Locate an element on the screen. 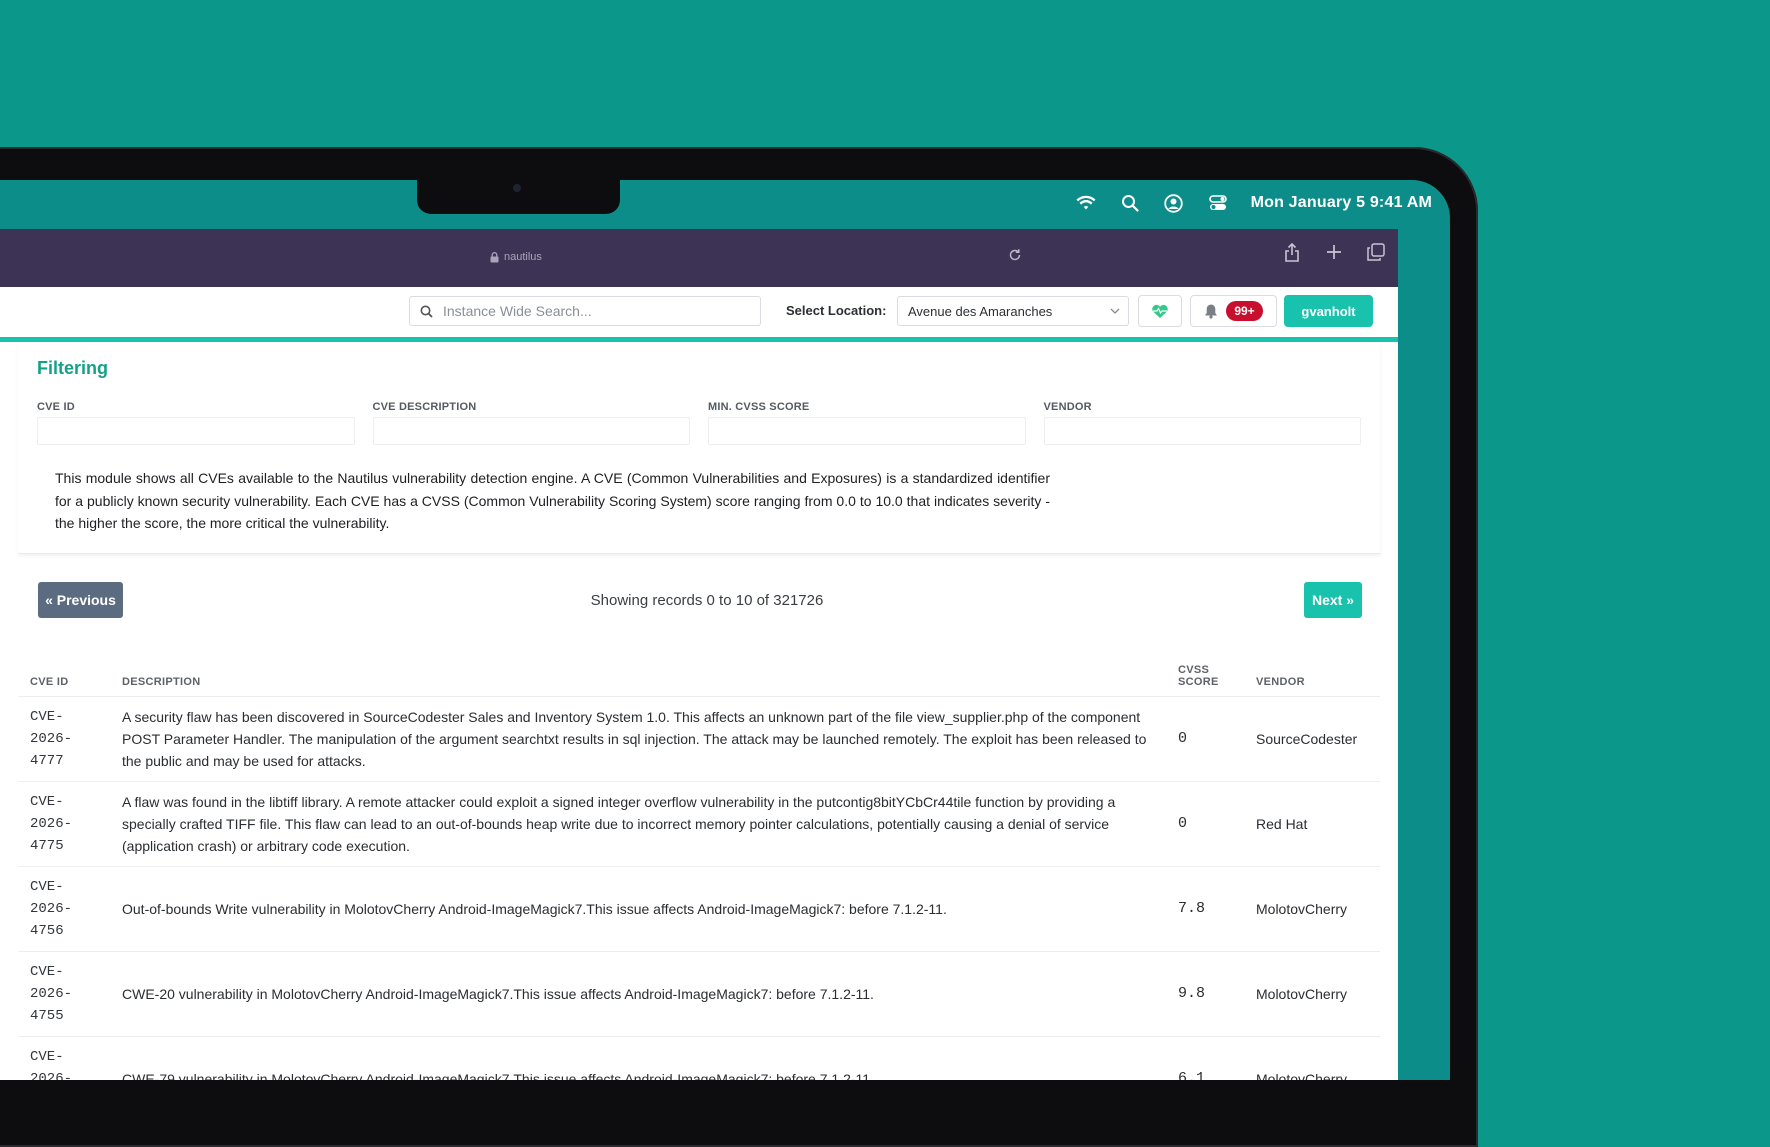  user-account-icon is located at coordinates (1174, 203).